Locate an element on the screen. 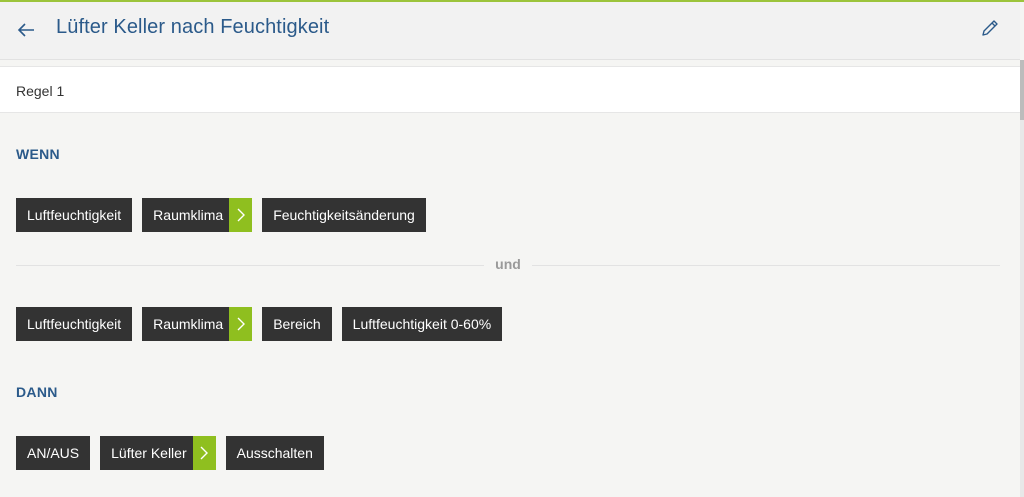  condition-1-trigger-chip: Feuchtigkeitsänderung is located at coordinates (344, 215).